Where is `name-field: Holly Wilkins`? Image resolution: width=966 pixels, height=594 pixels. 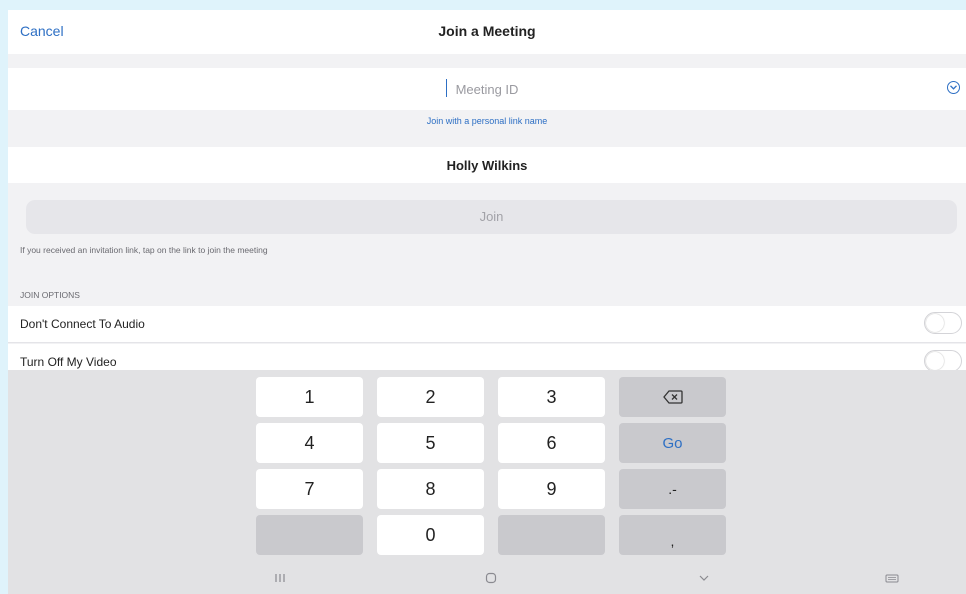
name-field: Holly Wilkins is located at coordinates (487, 165).